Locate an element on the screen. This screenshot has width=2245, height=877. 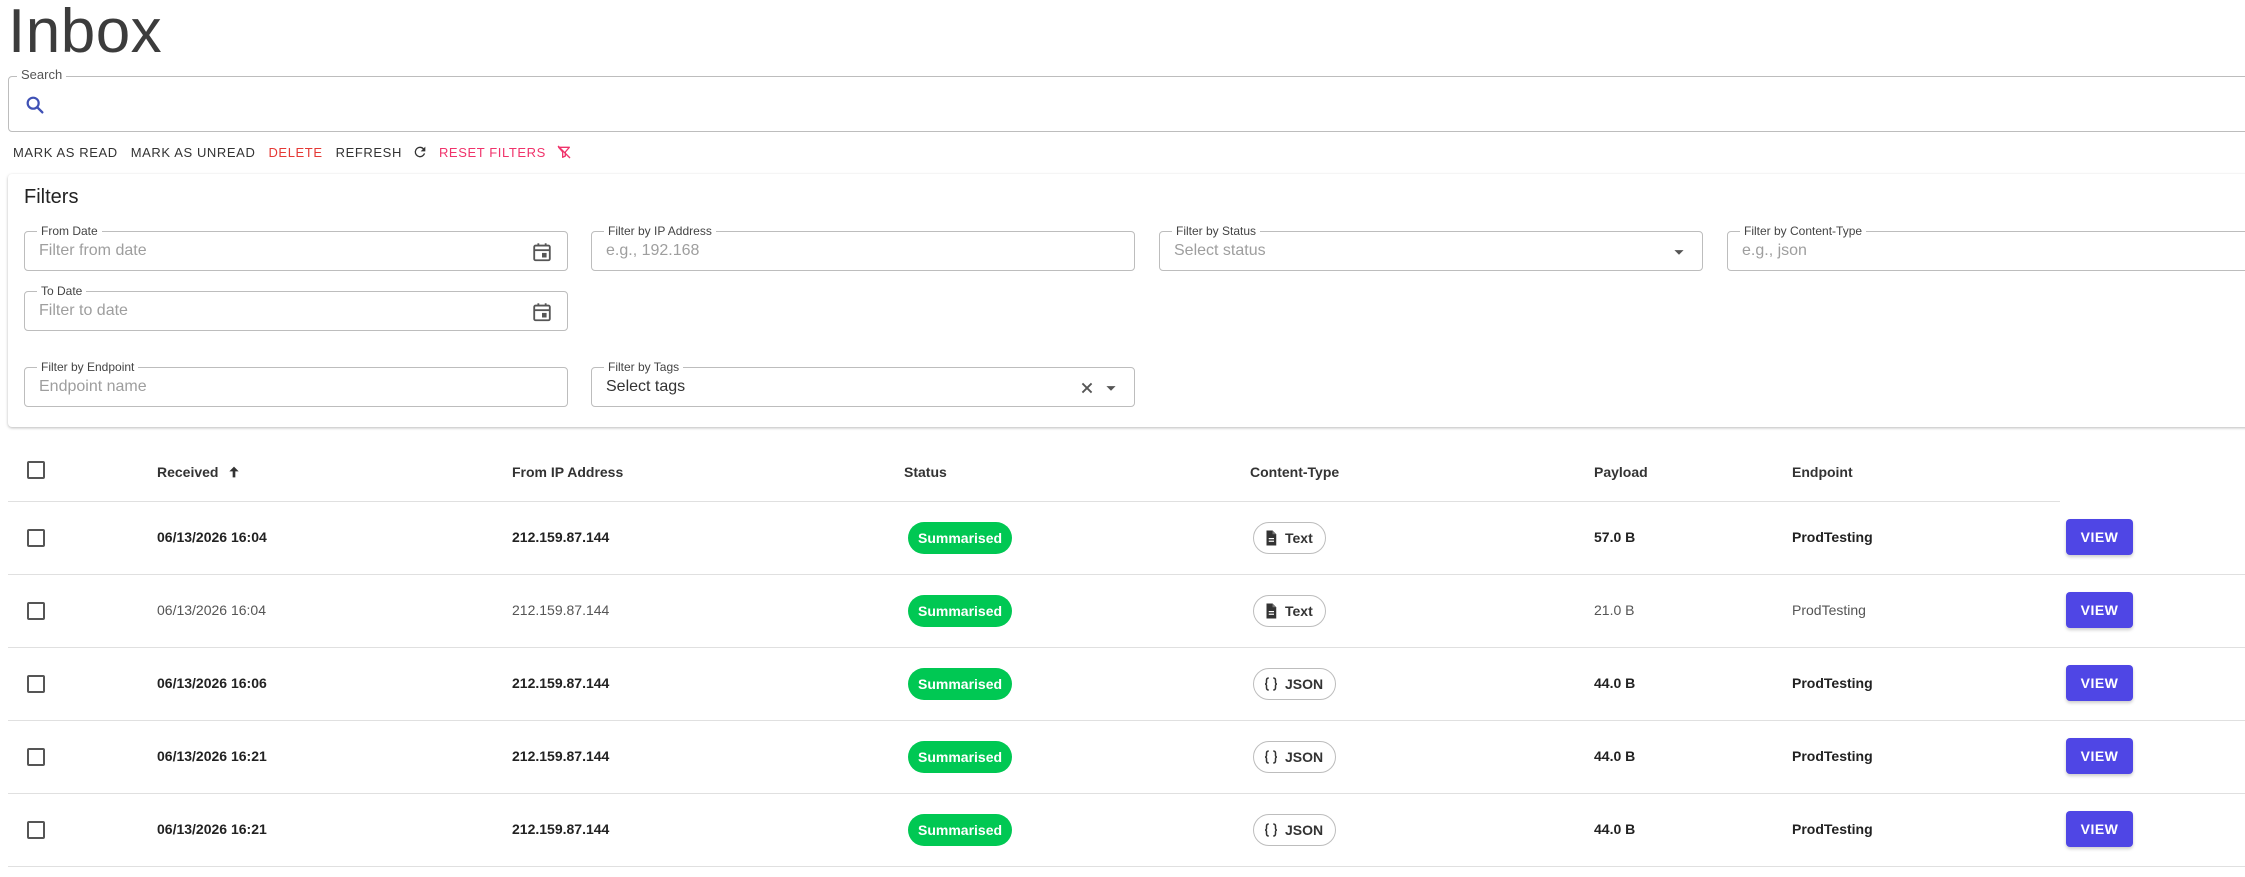
refresh-icon is located at coordinates (420, 152).